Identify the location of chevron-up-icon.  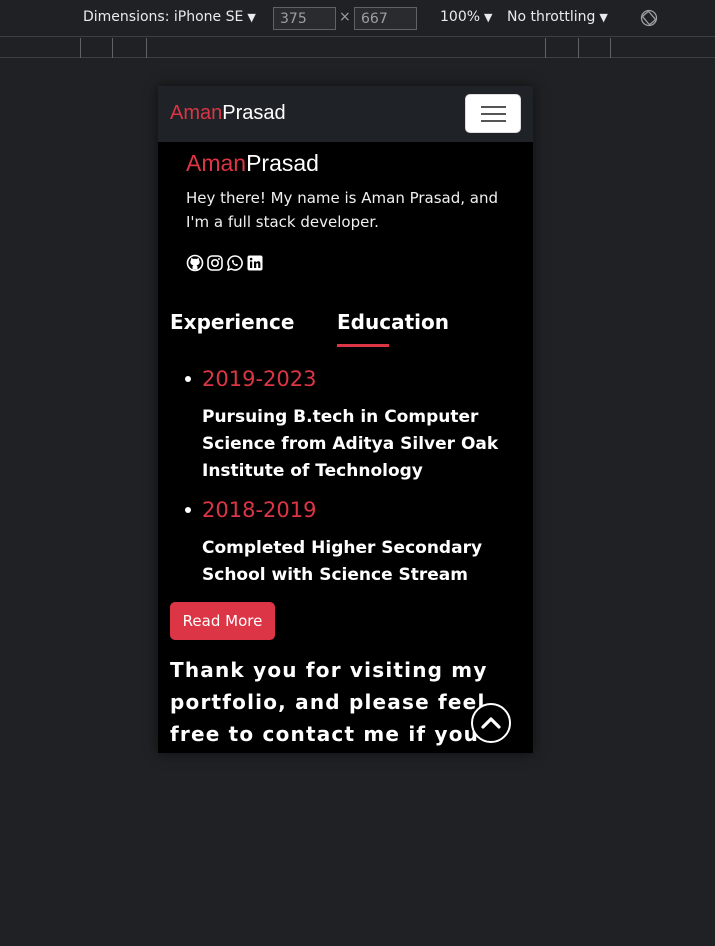
(491, 723).